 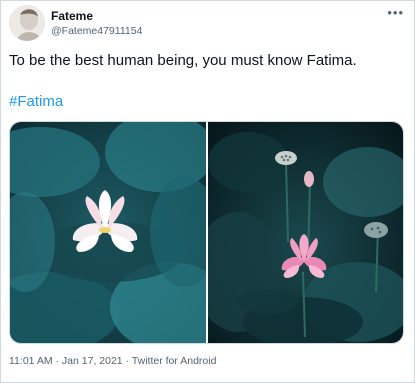 I want to click on avatar-image, so click(x=27, y=23).